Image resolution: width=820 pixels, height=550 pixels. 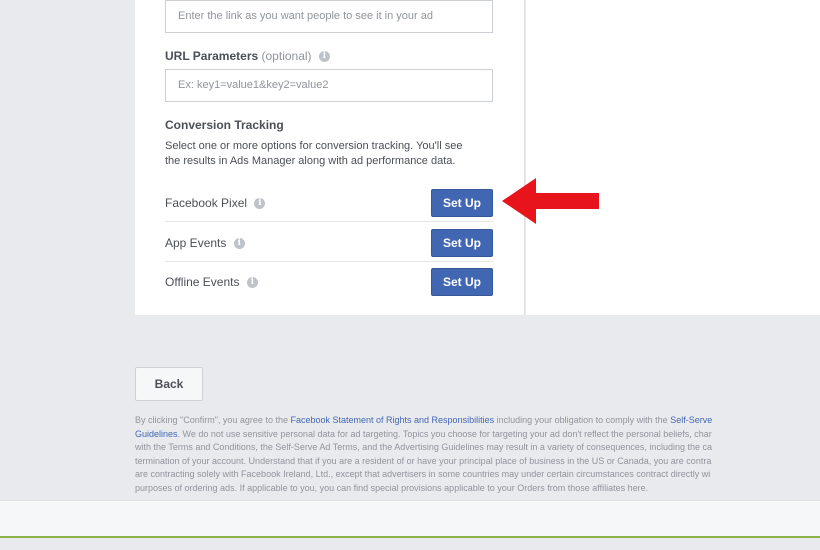 I want to click on offline-events-setup-button: Set Up, so click(x=462, y=282).